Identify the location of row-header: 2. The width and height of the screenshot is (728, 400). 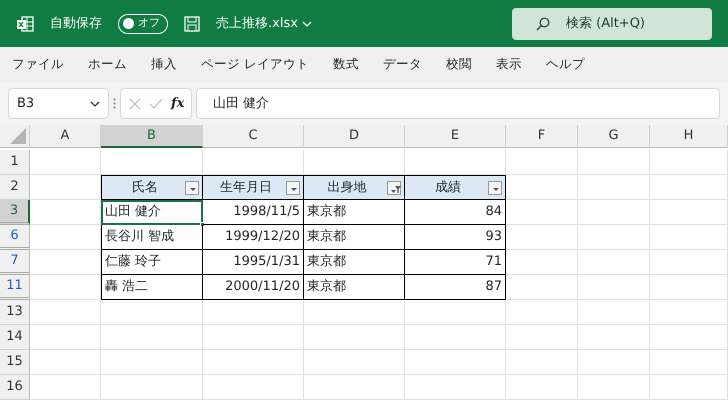
(15, 187).